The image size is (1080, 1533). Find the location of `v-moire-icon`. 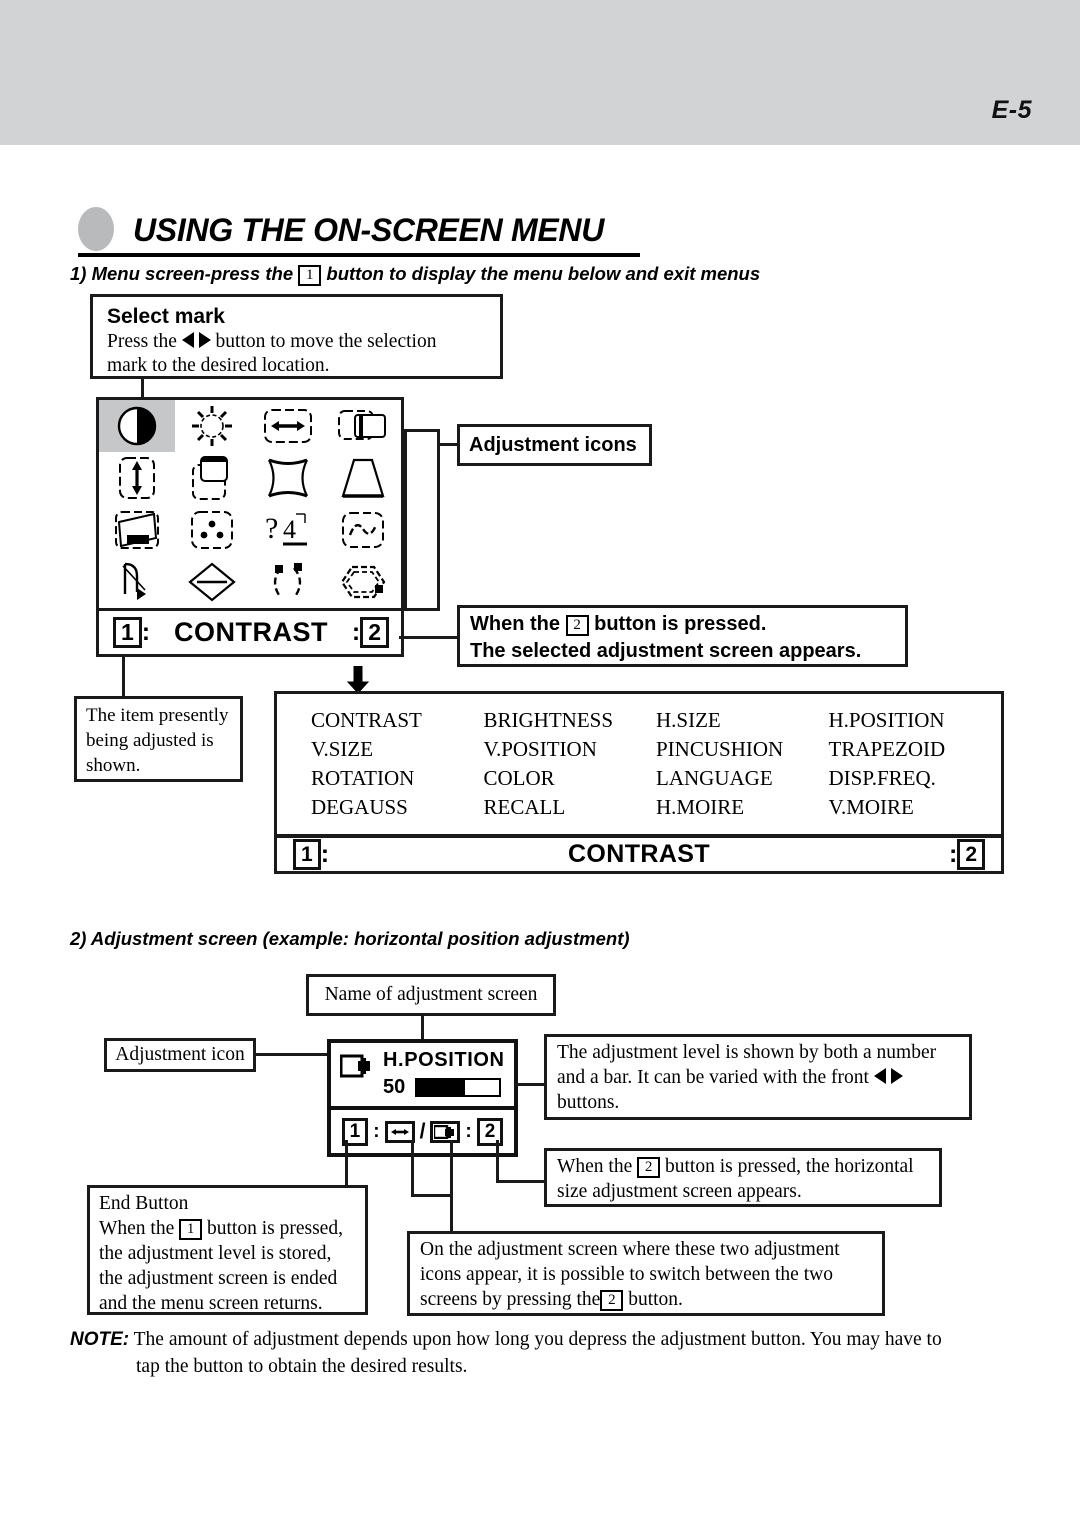

v-moire-icon is located at coordinates (363, 582).